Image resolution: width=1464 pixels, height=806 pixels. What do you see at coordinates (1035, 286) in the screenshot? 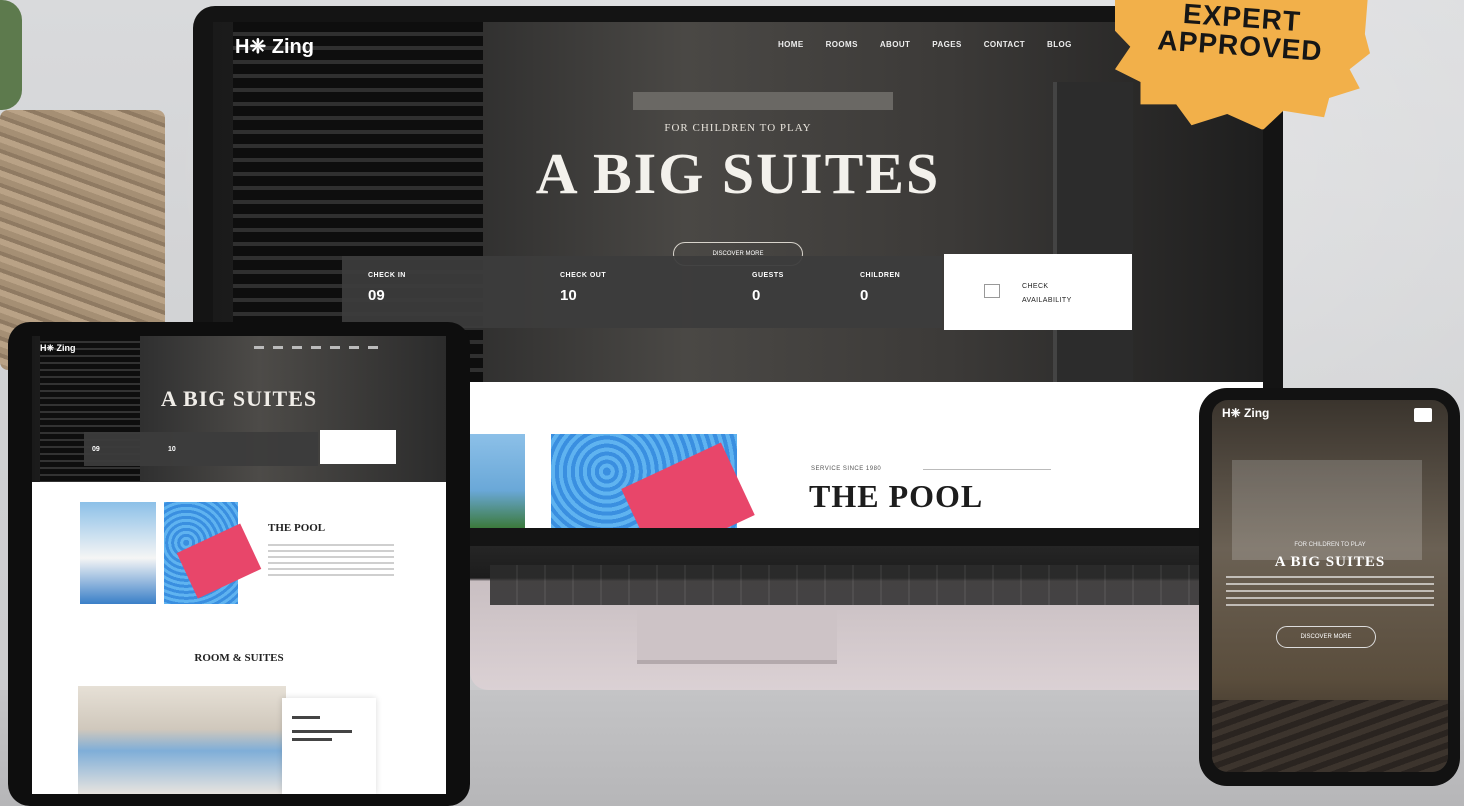
I see `check-availability-line1: CHECK` at bounding box center [1035, 286].